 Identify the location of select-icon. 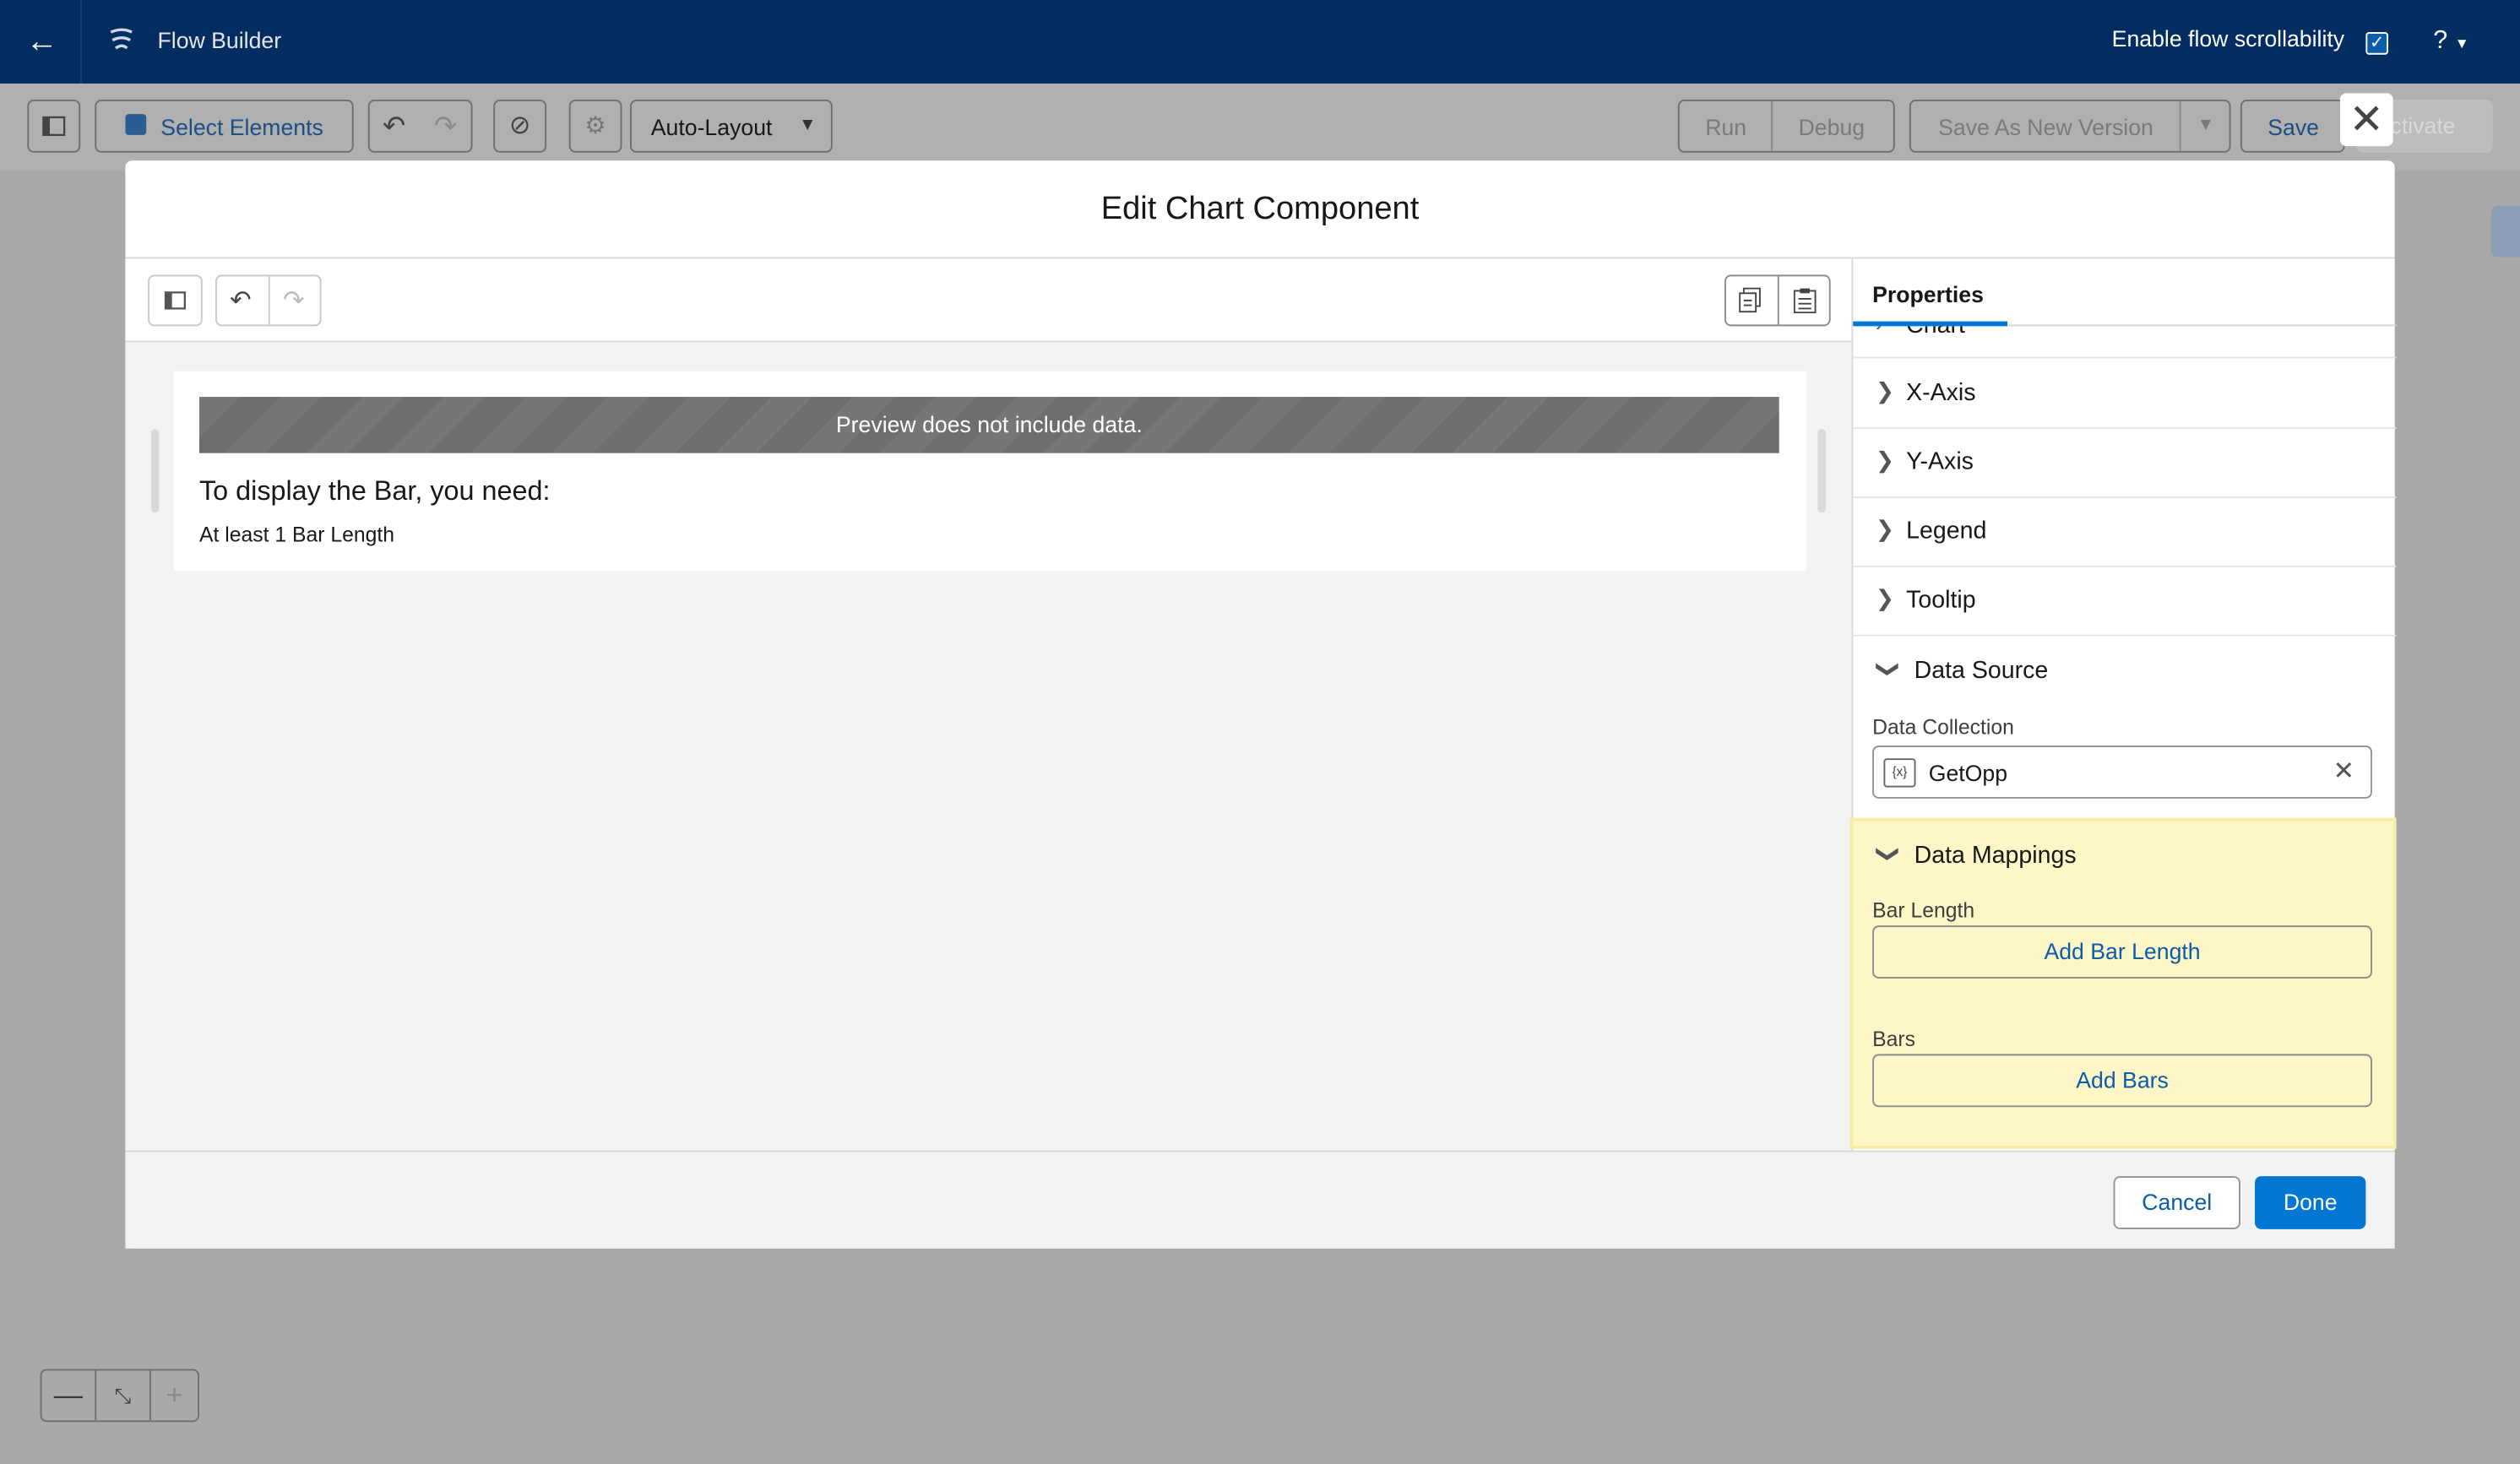
(136, 124).